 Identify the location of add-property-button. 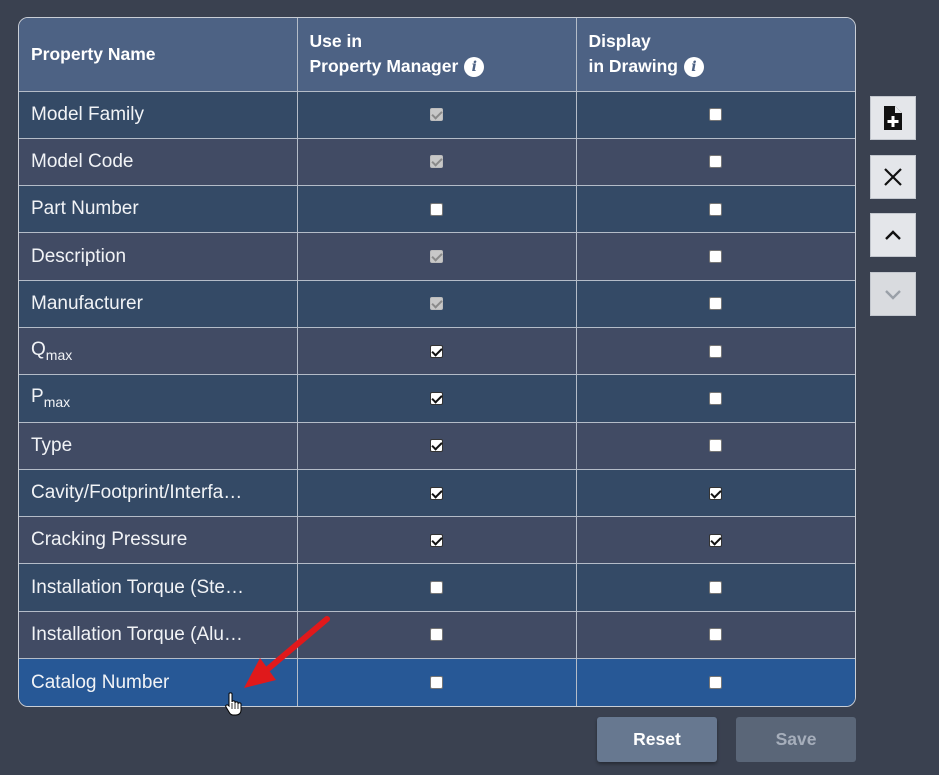
(893, 118).